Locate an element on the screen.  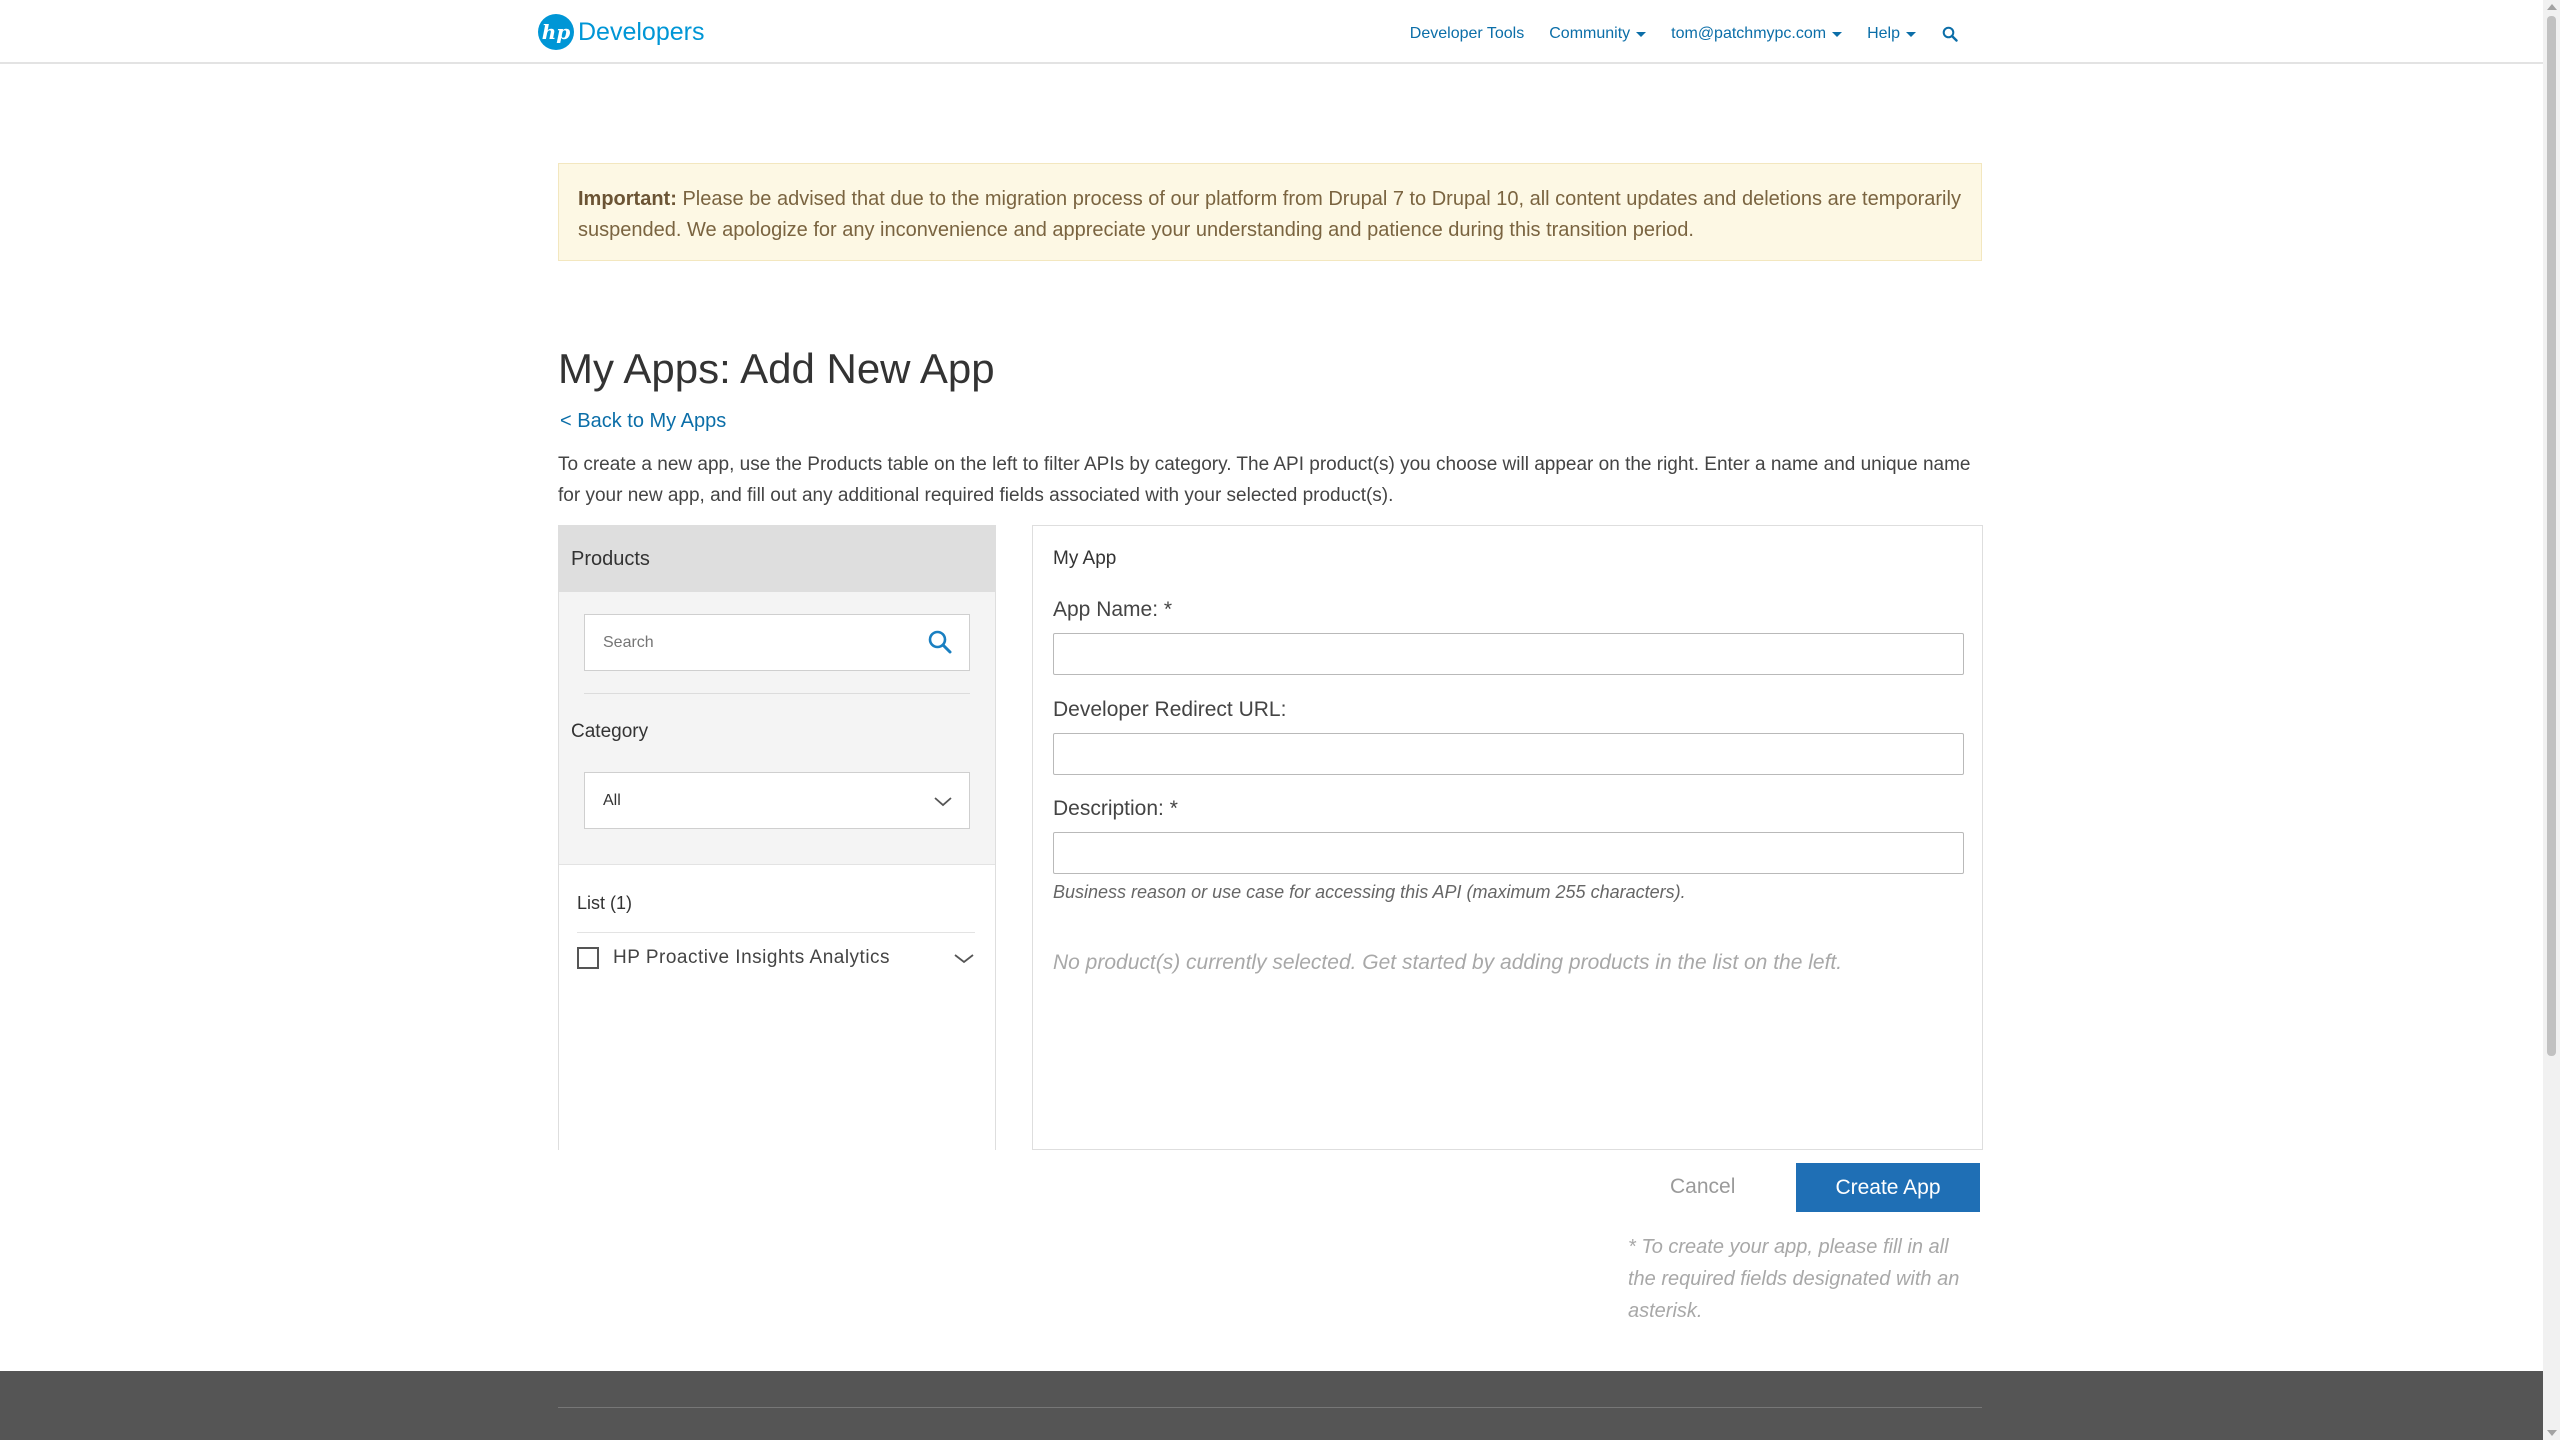
app-name-input is located at coordinates (1508, 654).